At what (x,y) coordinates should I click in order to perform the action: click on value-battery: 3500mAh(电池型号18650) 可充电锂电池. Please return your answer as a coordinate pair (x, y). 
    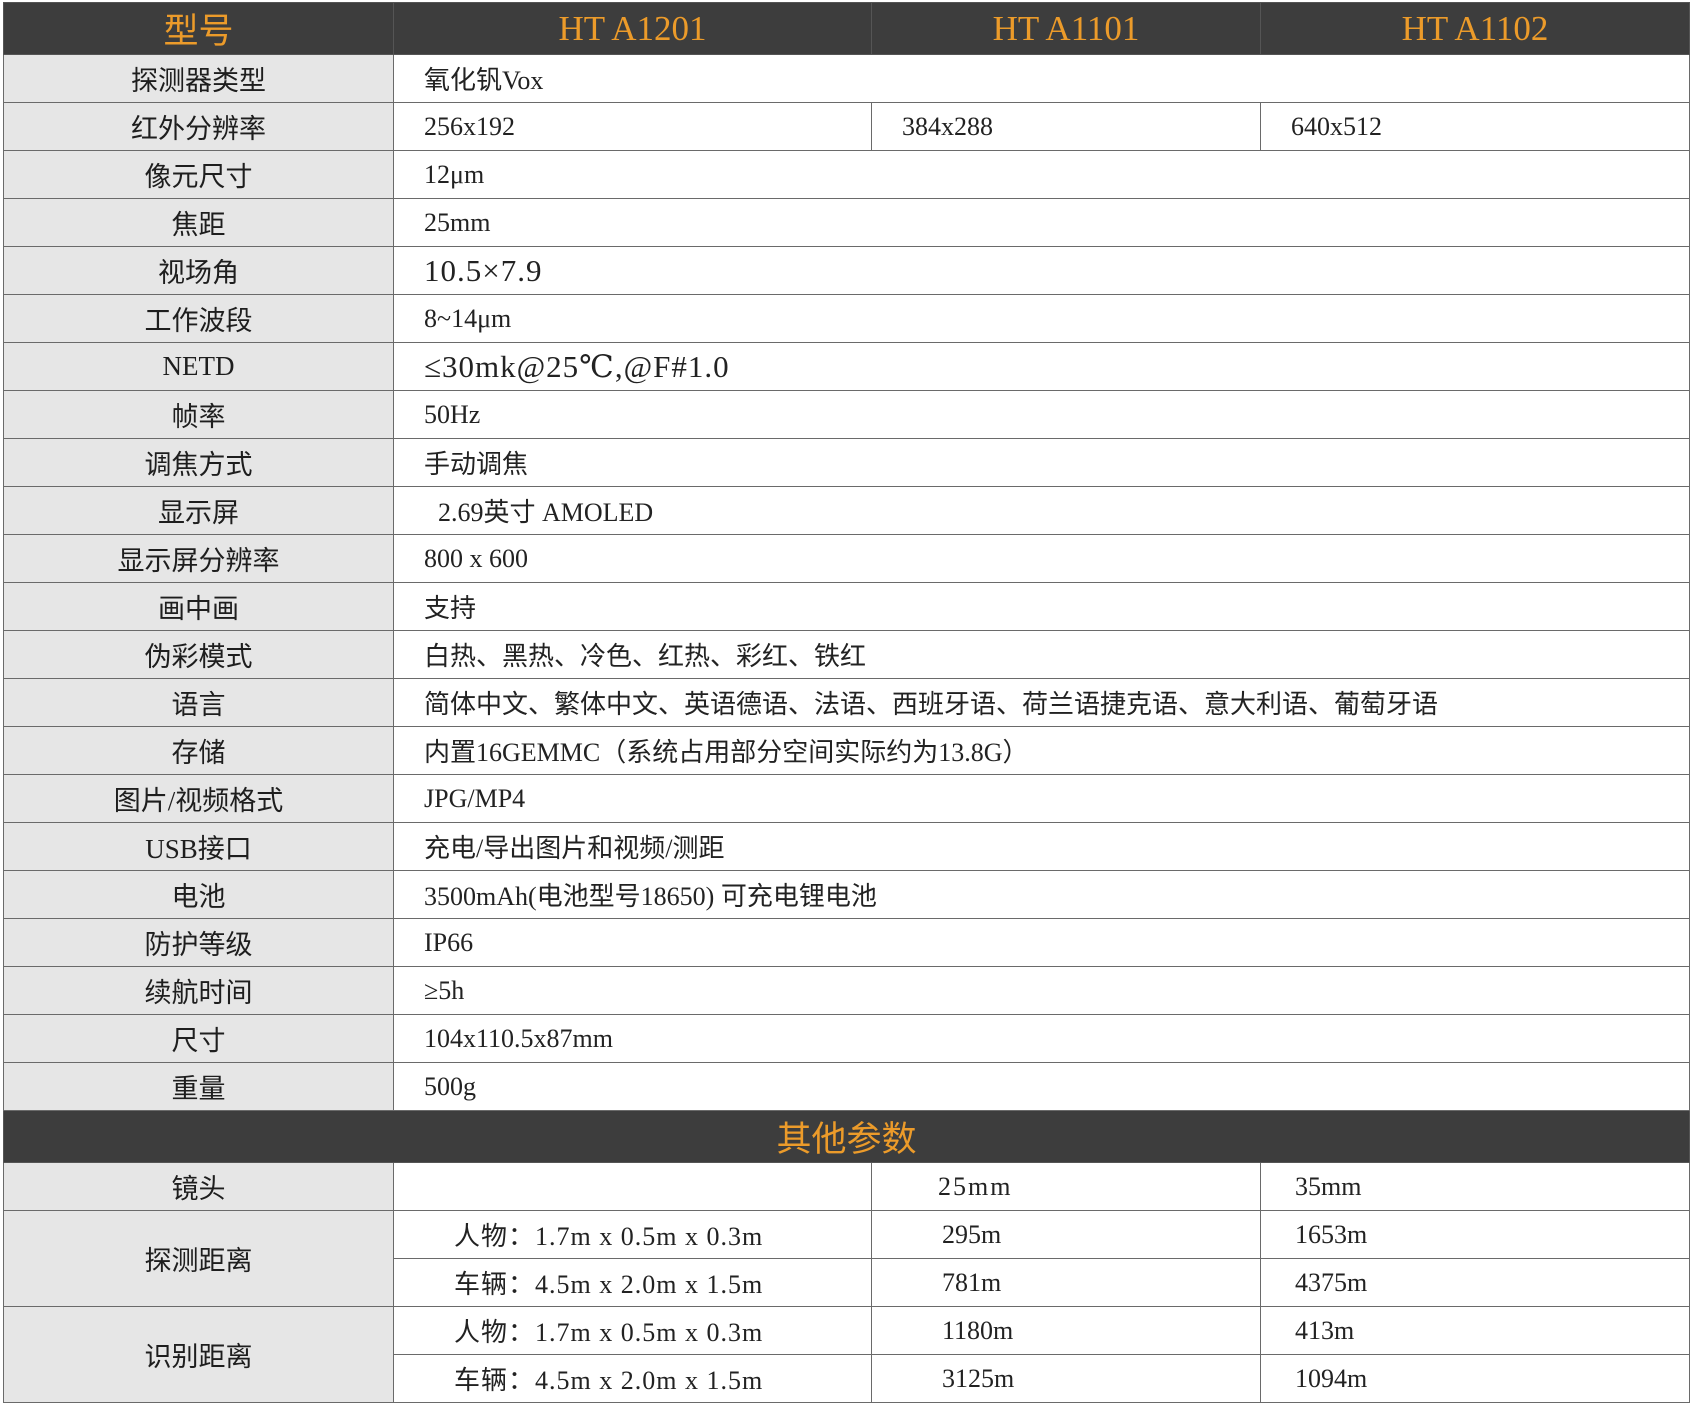
    Looking at the image, I should click on (1041, 894).